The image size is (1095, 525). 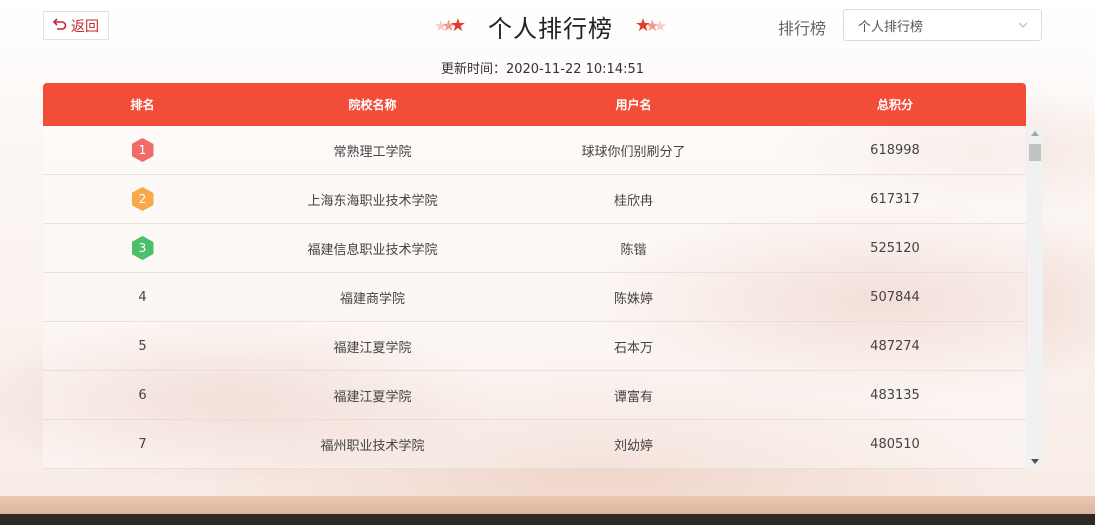 I want to click on table-row: 2 上海东海职业技术学院 桂欣冉 617317, so click(x=534, y=199).